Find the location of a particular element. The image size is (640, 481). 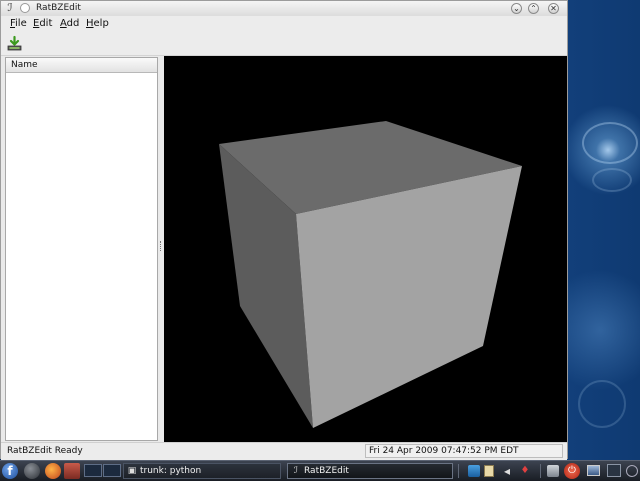

menu-file-label: ile is located at coordinates (21, 23).